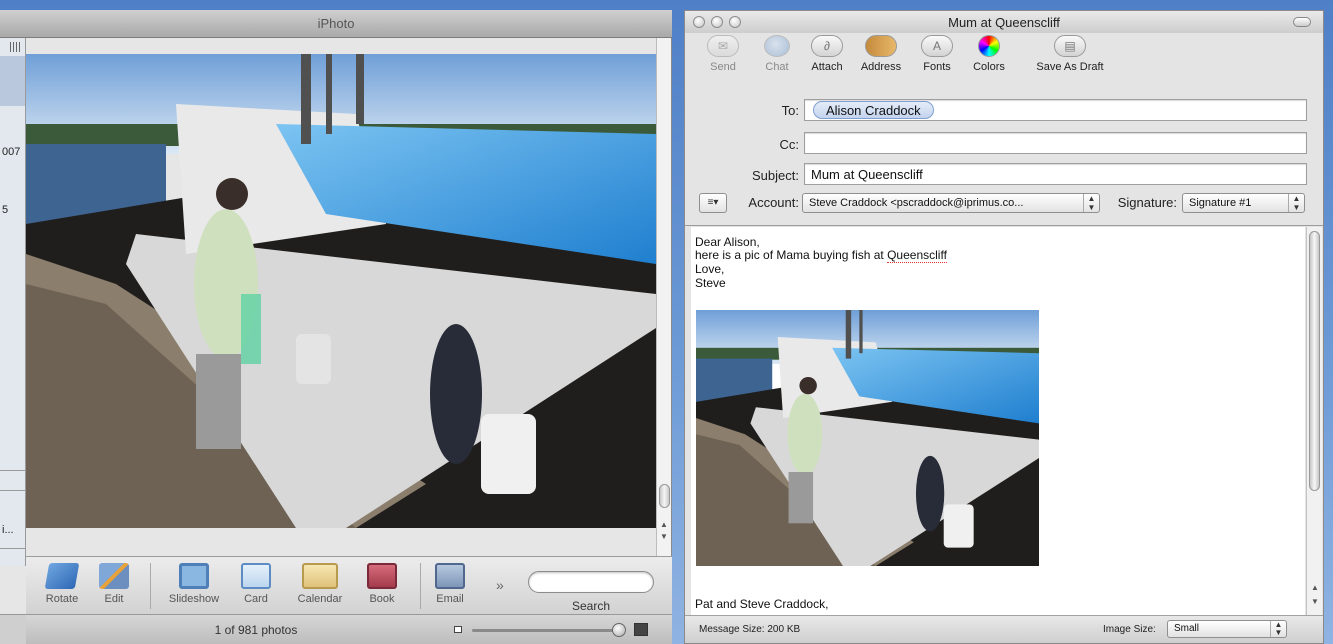 Image resolution: width=1333 pixels, height=644 pixels. What do you see at coordinates (881, 67) in the screenshot?
I see `address-label: Address` at bounding box center [881, 67].